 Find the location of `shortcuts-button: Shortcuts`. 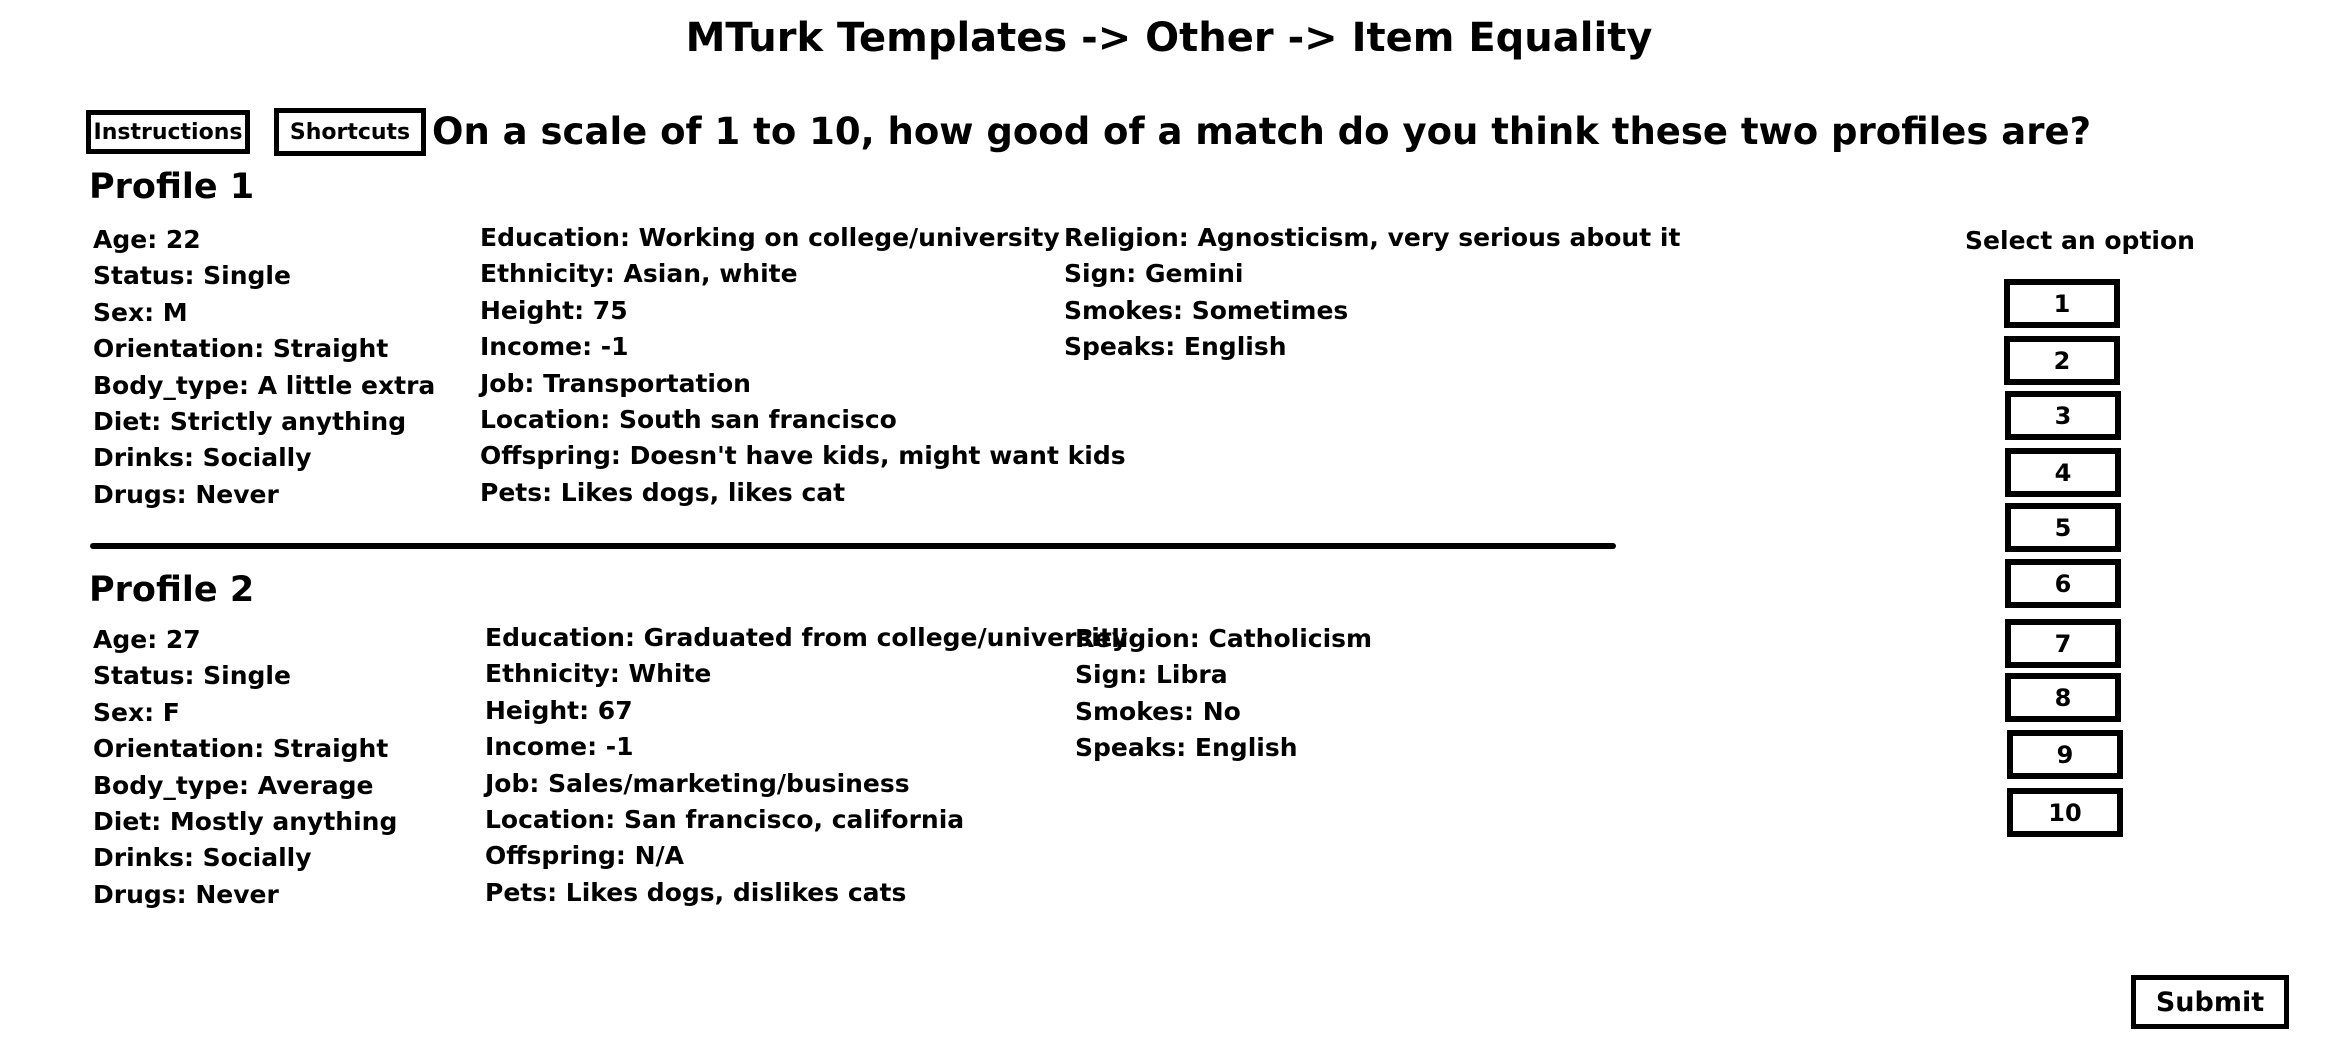

shortcuts-button: Shortcuts is located at coordinates (350, 132).